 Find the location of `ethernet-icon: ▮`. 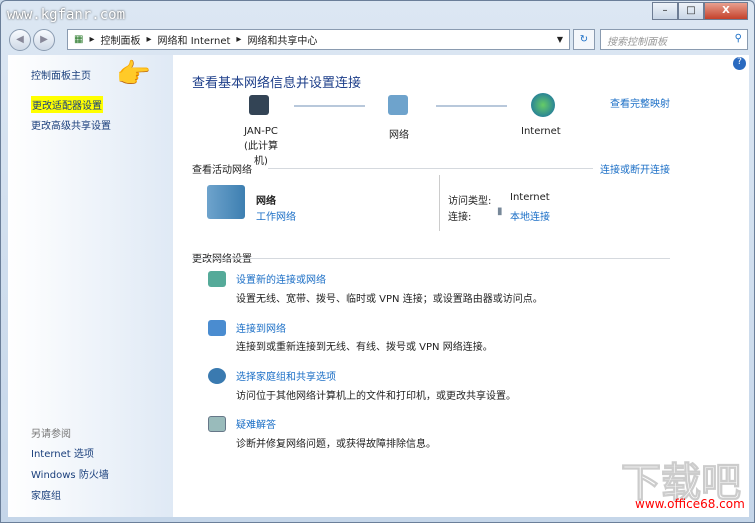

ethernet-icon: ▮ is located at coordinates (500, 211).